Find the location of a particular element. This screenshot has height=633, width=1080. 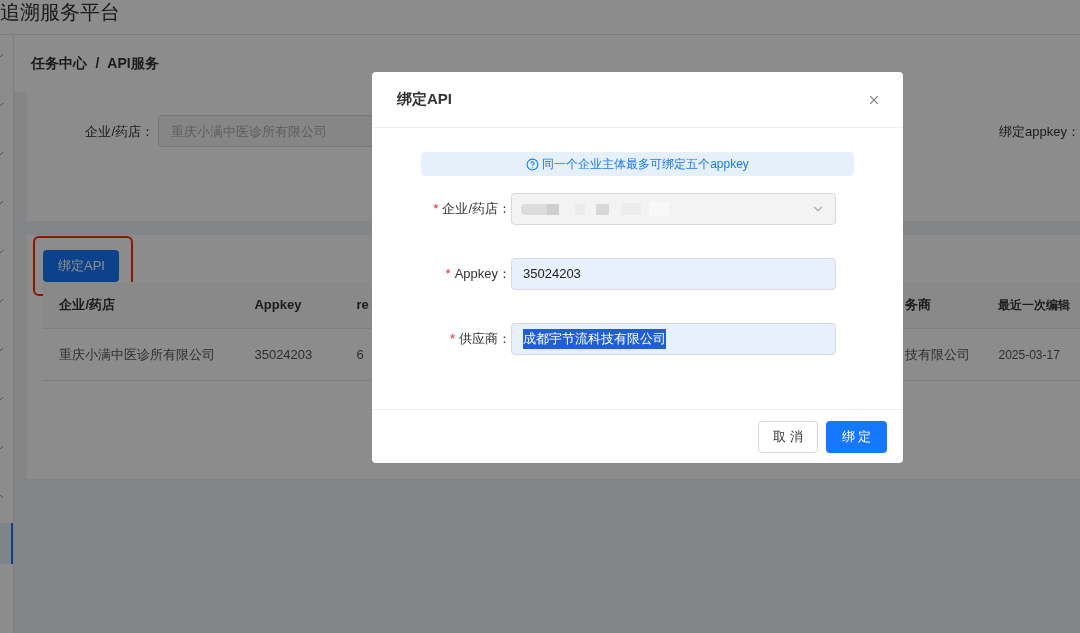

field-value: 35024203 is located at coordinates (552, 274).